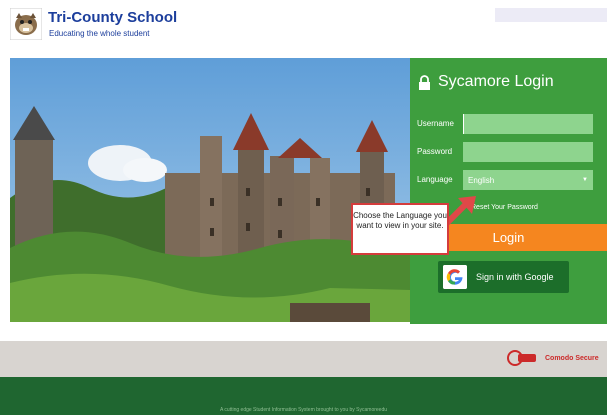  I want to click on school-tagline: Educating the whole student, so click(99, 33).